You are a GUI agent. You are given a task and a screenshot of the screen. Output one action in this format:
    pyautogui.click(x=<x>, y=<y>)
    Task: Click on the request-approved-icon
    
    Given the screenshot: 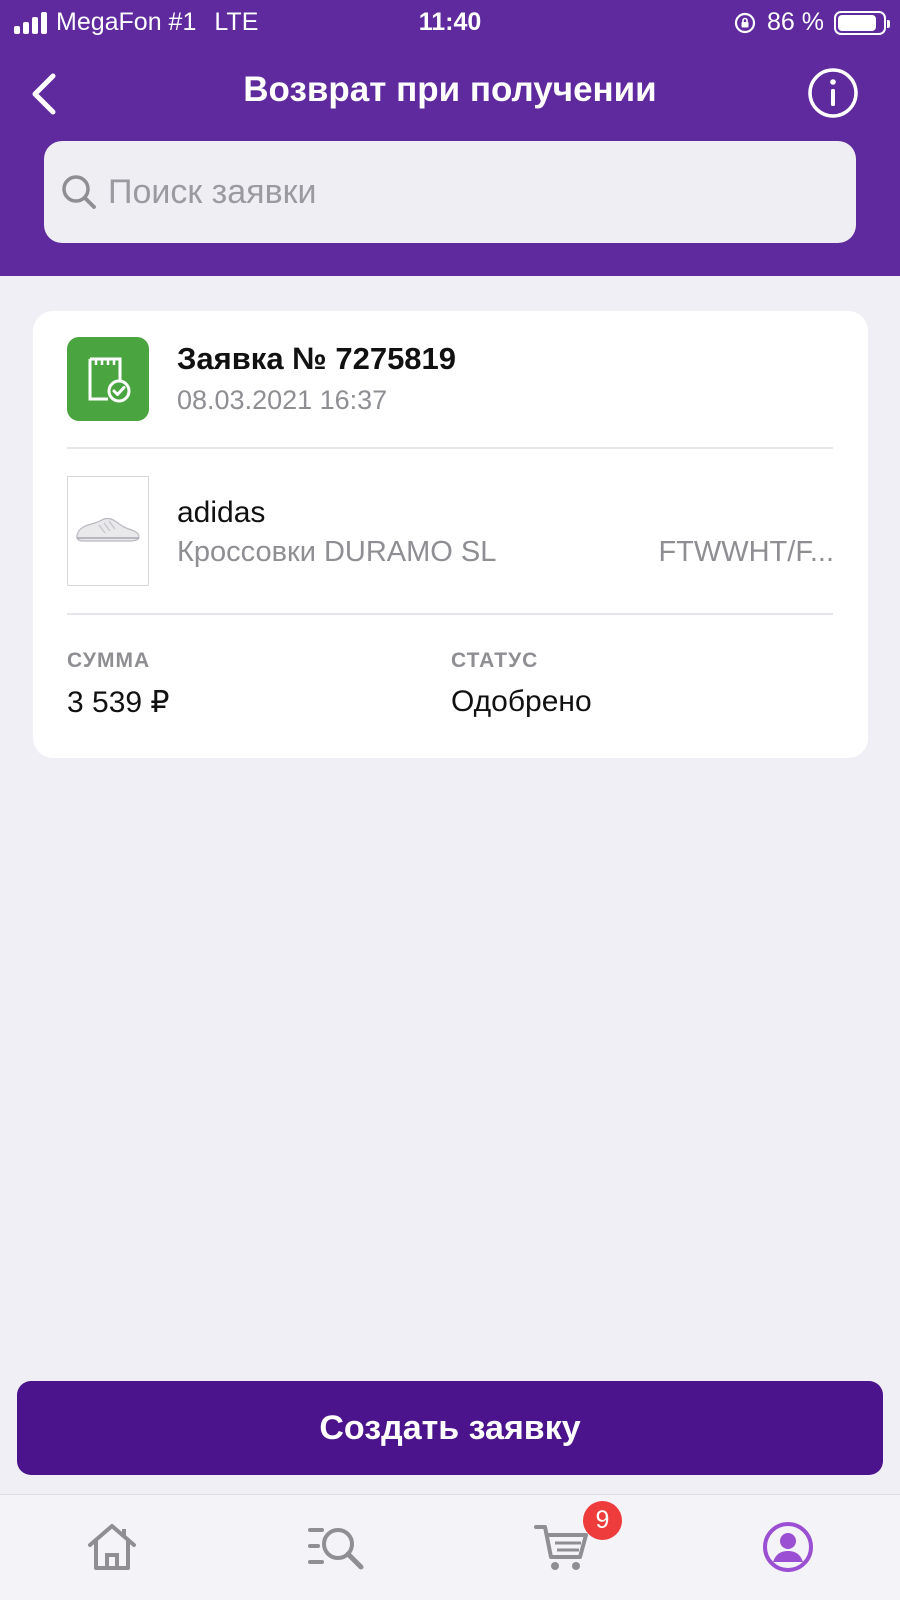 What is the action you would take?
    pyautogui.click(x=108, y=379)
    